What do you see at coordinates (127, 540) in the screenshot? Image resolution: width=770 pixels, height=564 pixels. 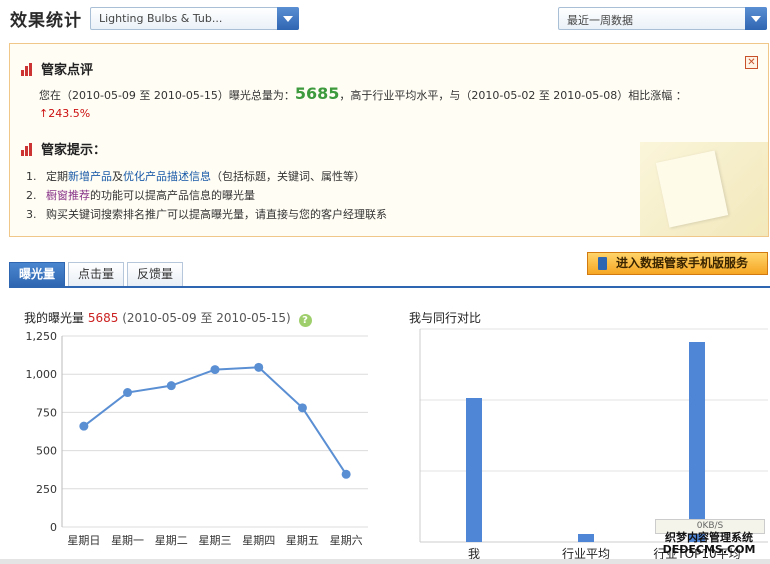 I see `x-tick-label: 星期一` at bounding box center [127, 540].